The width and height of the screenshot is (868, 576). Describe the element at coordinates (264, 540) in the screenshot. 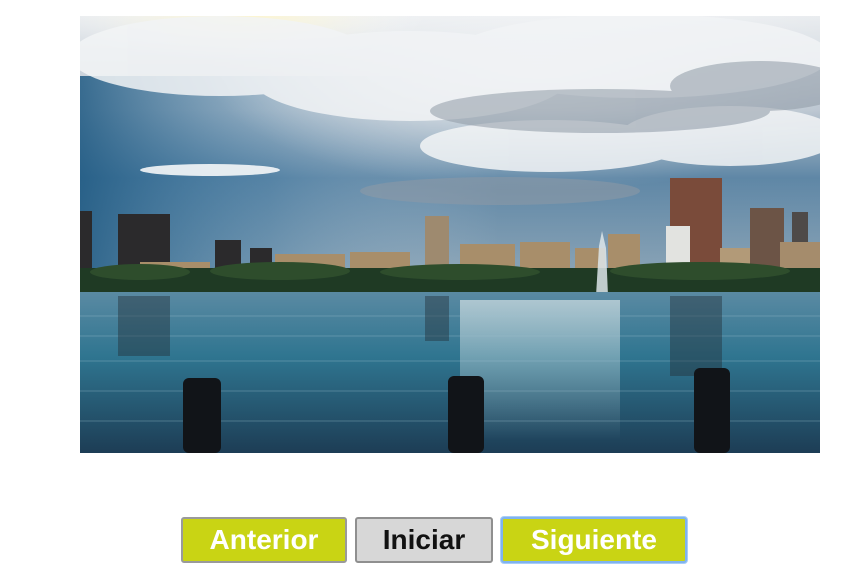

I see `previous-button: Anterior` at that location.